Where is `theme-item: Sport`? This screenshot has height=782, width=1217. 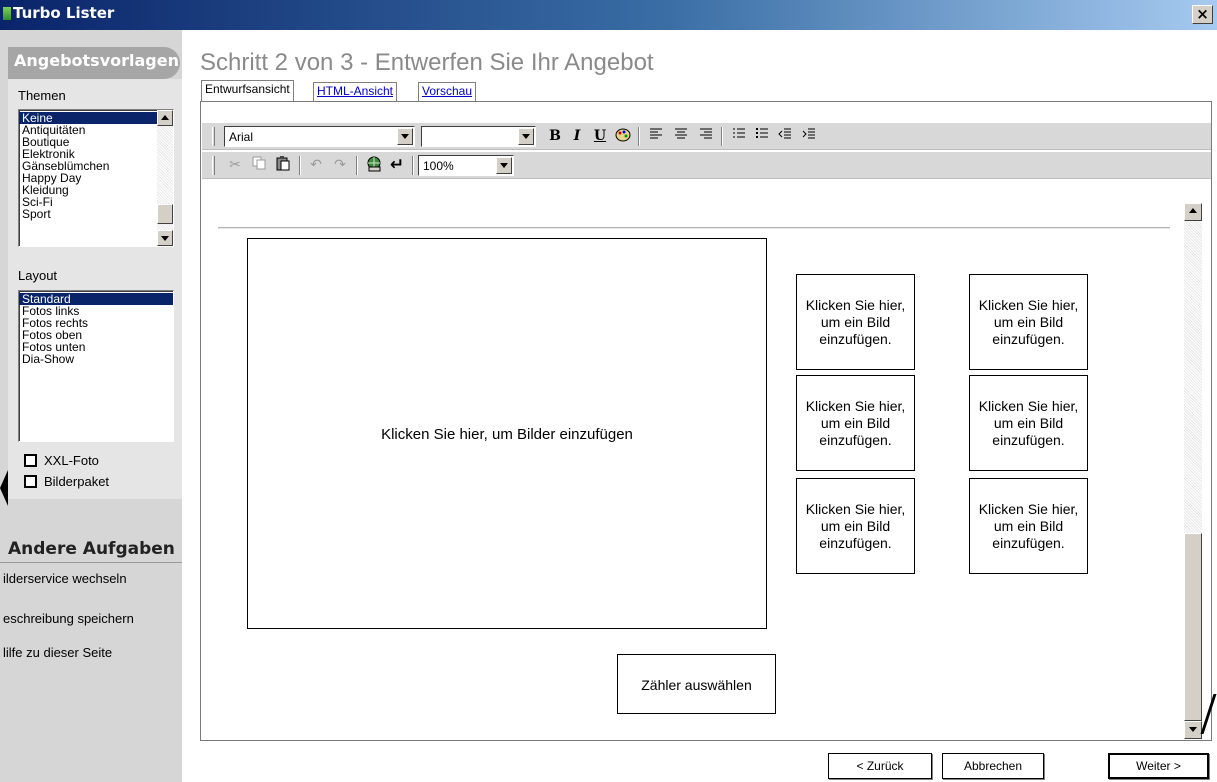
theme-item: Sport is located at coordinates (88, 214).